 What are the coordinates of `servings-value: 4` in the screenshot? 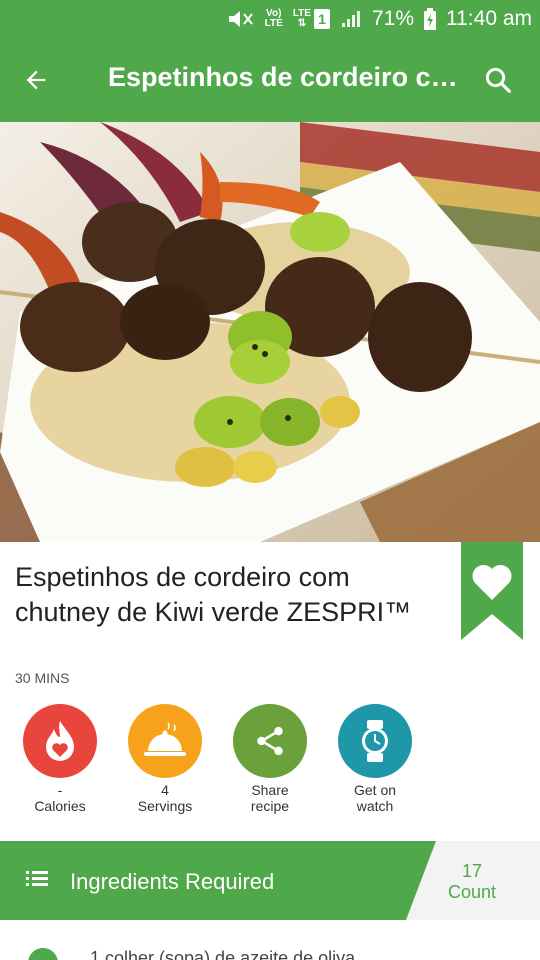 It's located at (165, 790).